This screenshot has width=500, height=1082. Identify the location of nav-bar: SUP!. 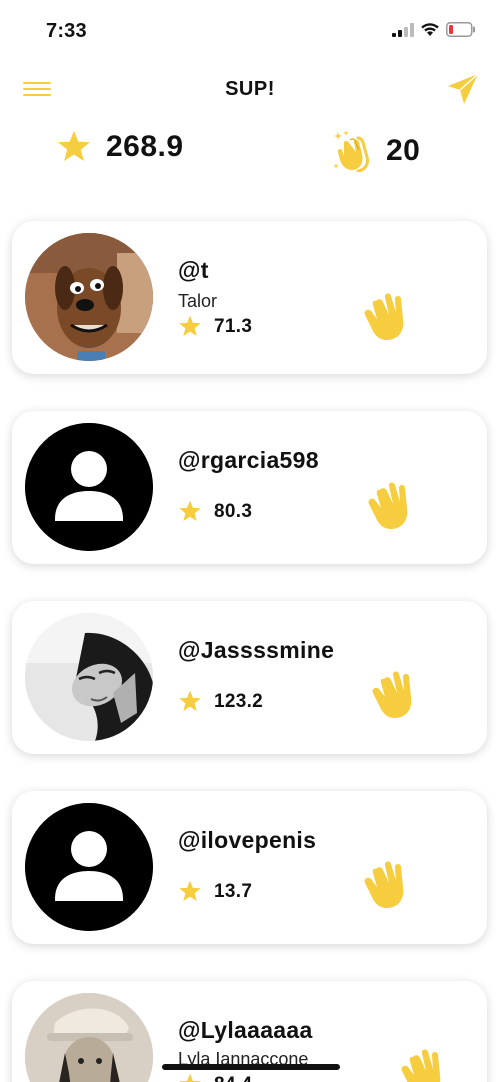
(250, 90).